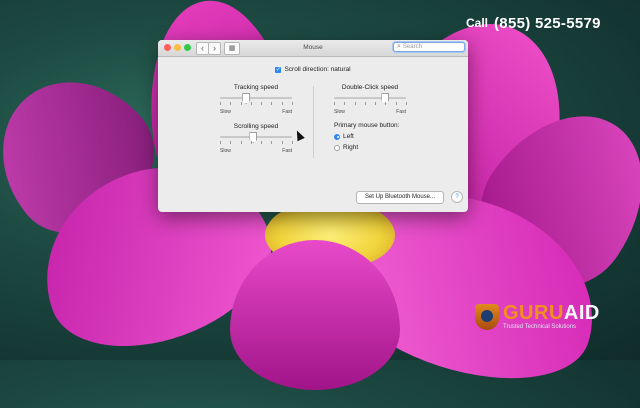  I want to click on scroll-direction-option: ✓ Scroll direction: natural, so click(313, 69).